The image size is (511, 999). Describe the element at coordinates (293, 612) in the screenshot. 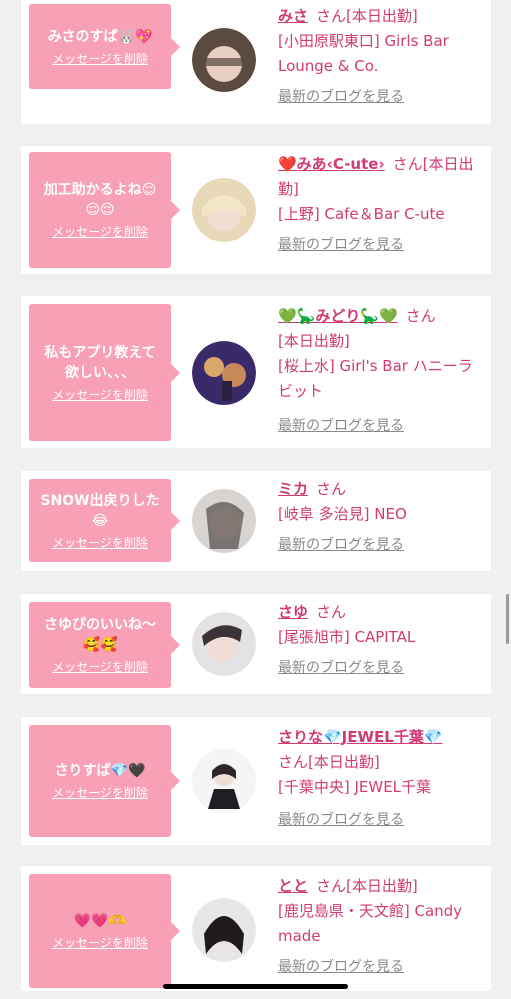

I see `cast-name-link: さゆ` at that location.